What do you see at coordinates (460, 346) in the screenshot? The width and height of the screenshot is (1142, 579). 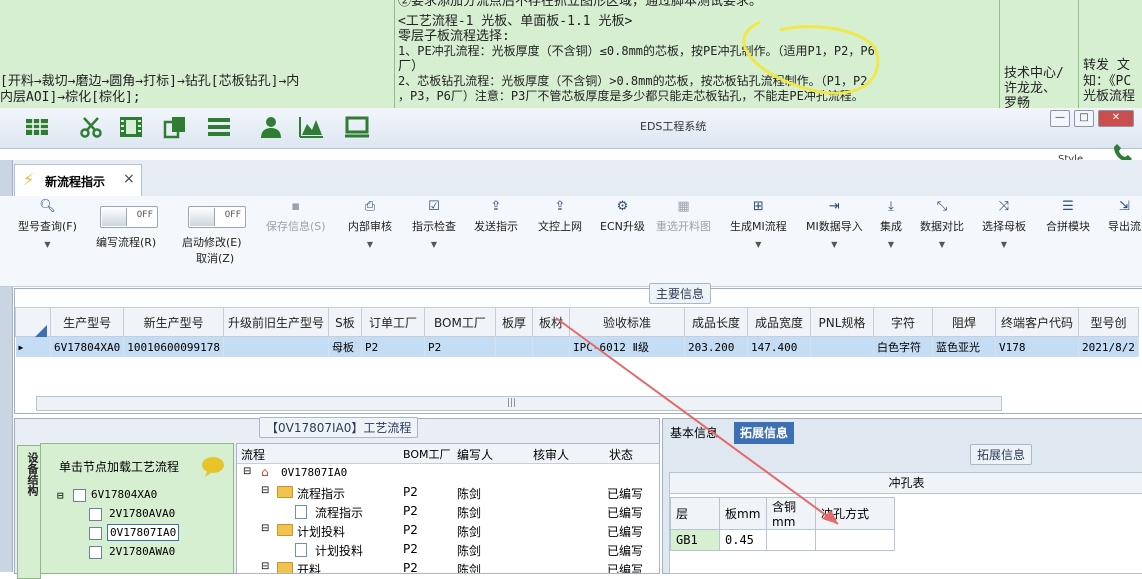 I see `cell-bom-factory: P2` at bounding box center [460, 346].